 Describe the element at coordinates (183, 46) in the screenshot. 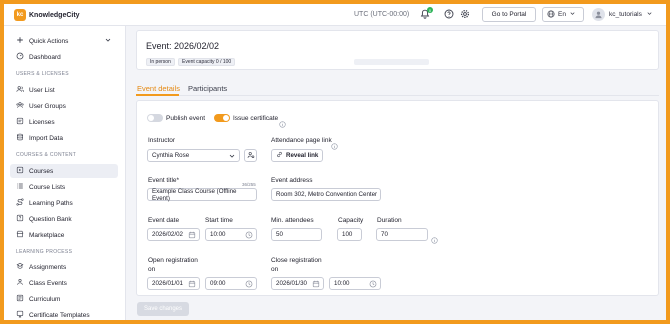

I see `page-title: Event: 2026/02/02` at that location.